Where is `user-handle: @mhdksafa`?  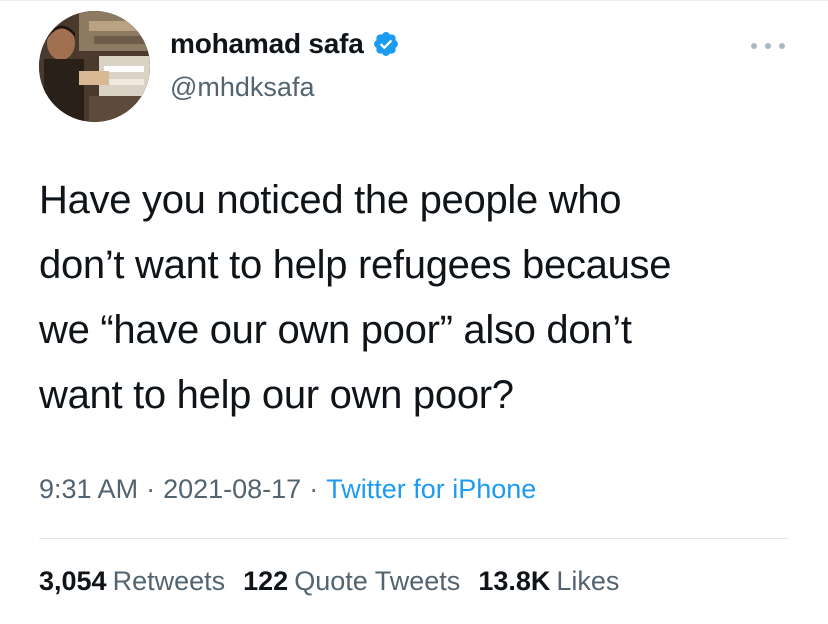 user-handle: @mhdksafa is located at coordinates (242, 87).